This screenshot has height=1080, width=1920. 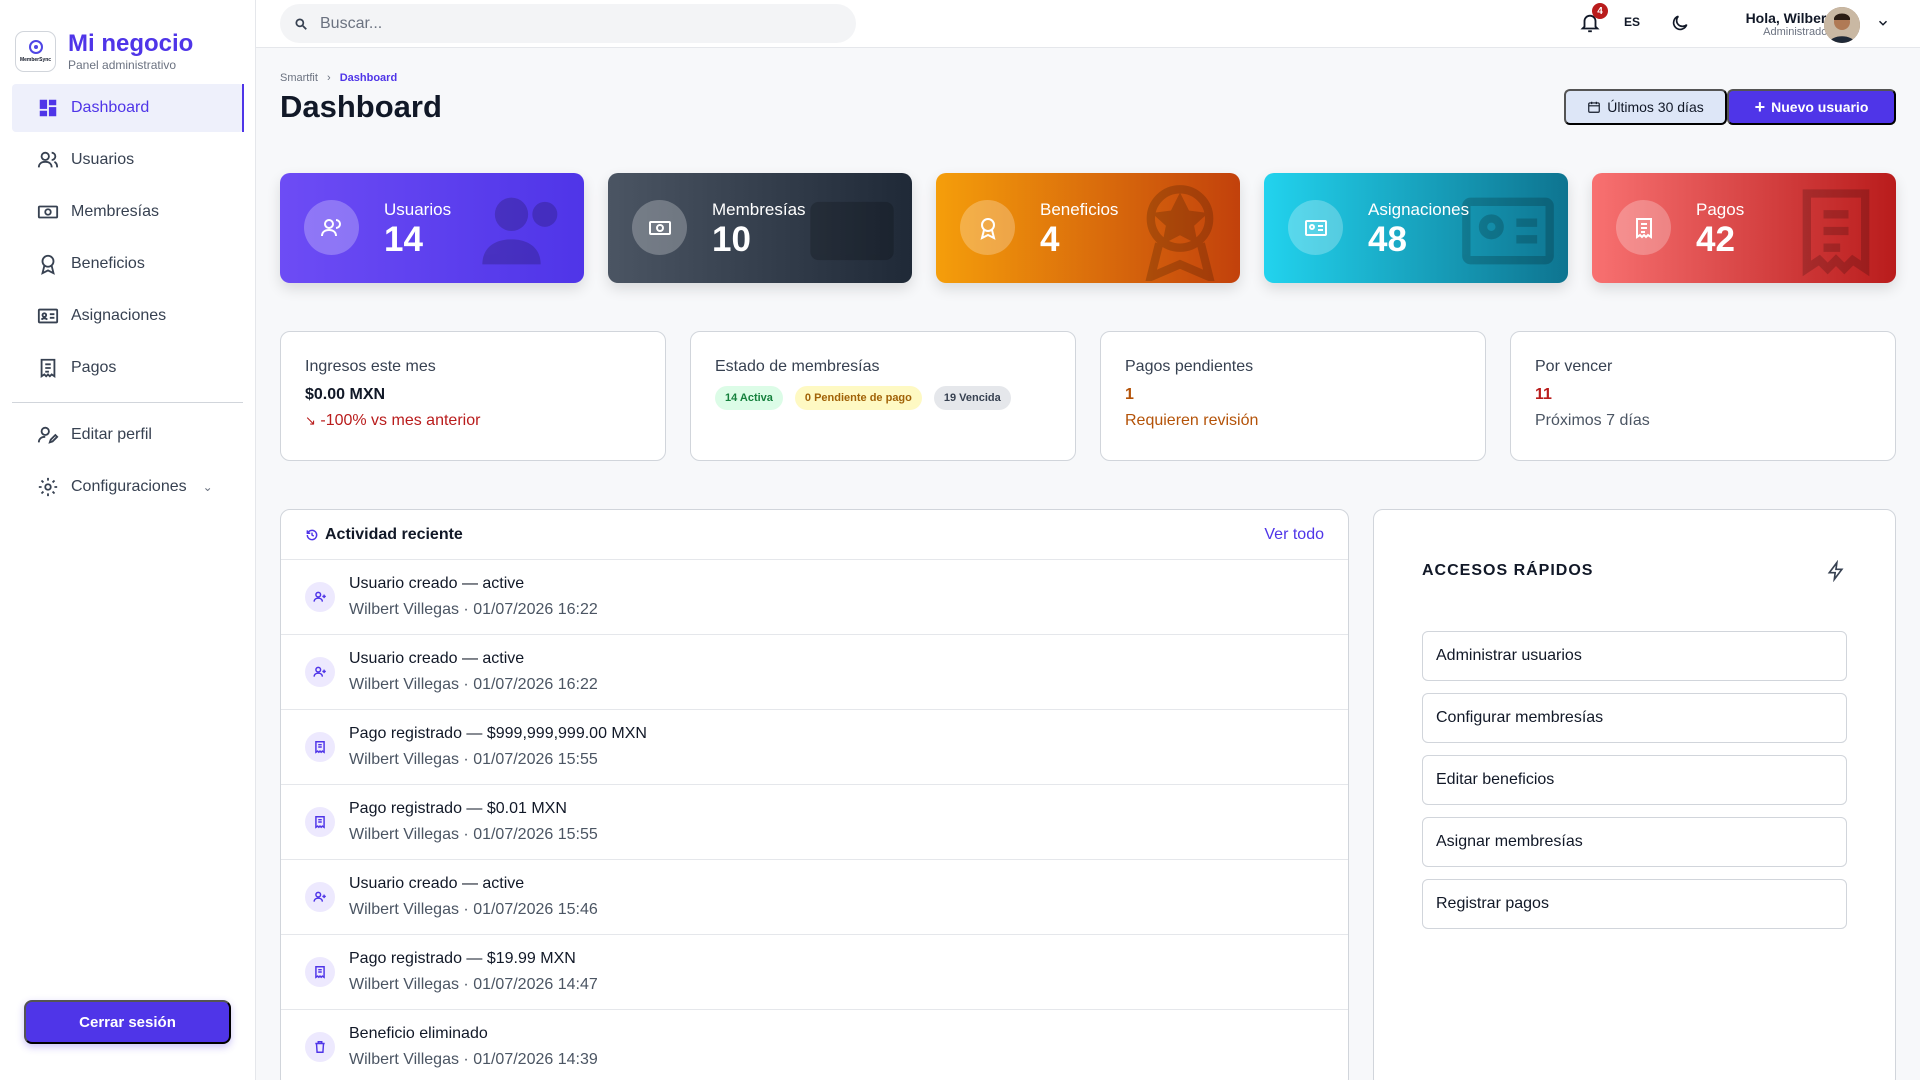 What do you see at coordinates (312, 534) in the screenshot?
I see `history-icon` at bounding box center [312, 534].